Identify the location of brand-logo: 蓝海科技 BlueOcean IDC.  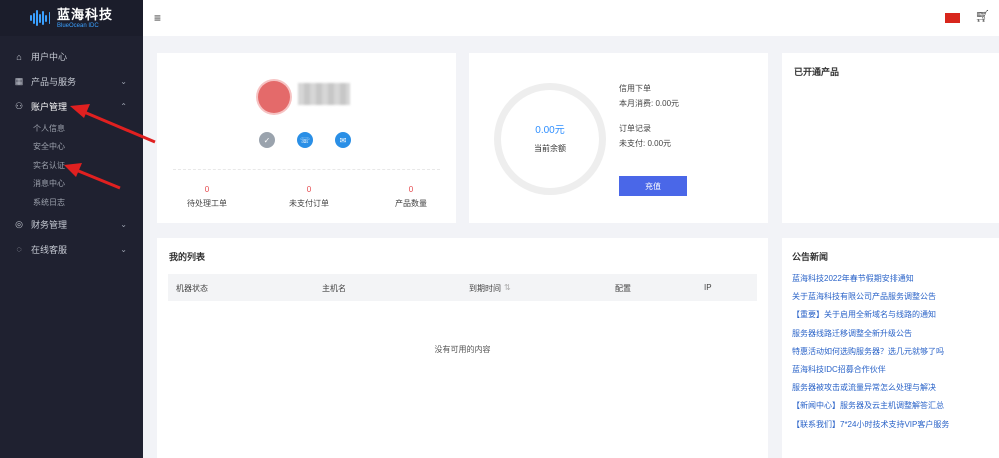
(71, 18).